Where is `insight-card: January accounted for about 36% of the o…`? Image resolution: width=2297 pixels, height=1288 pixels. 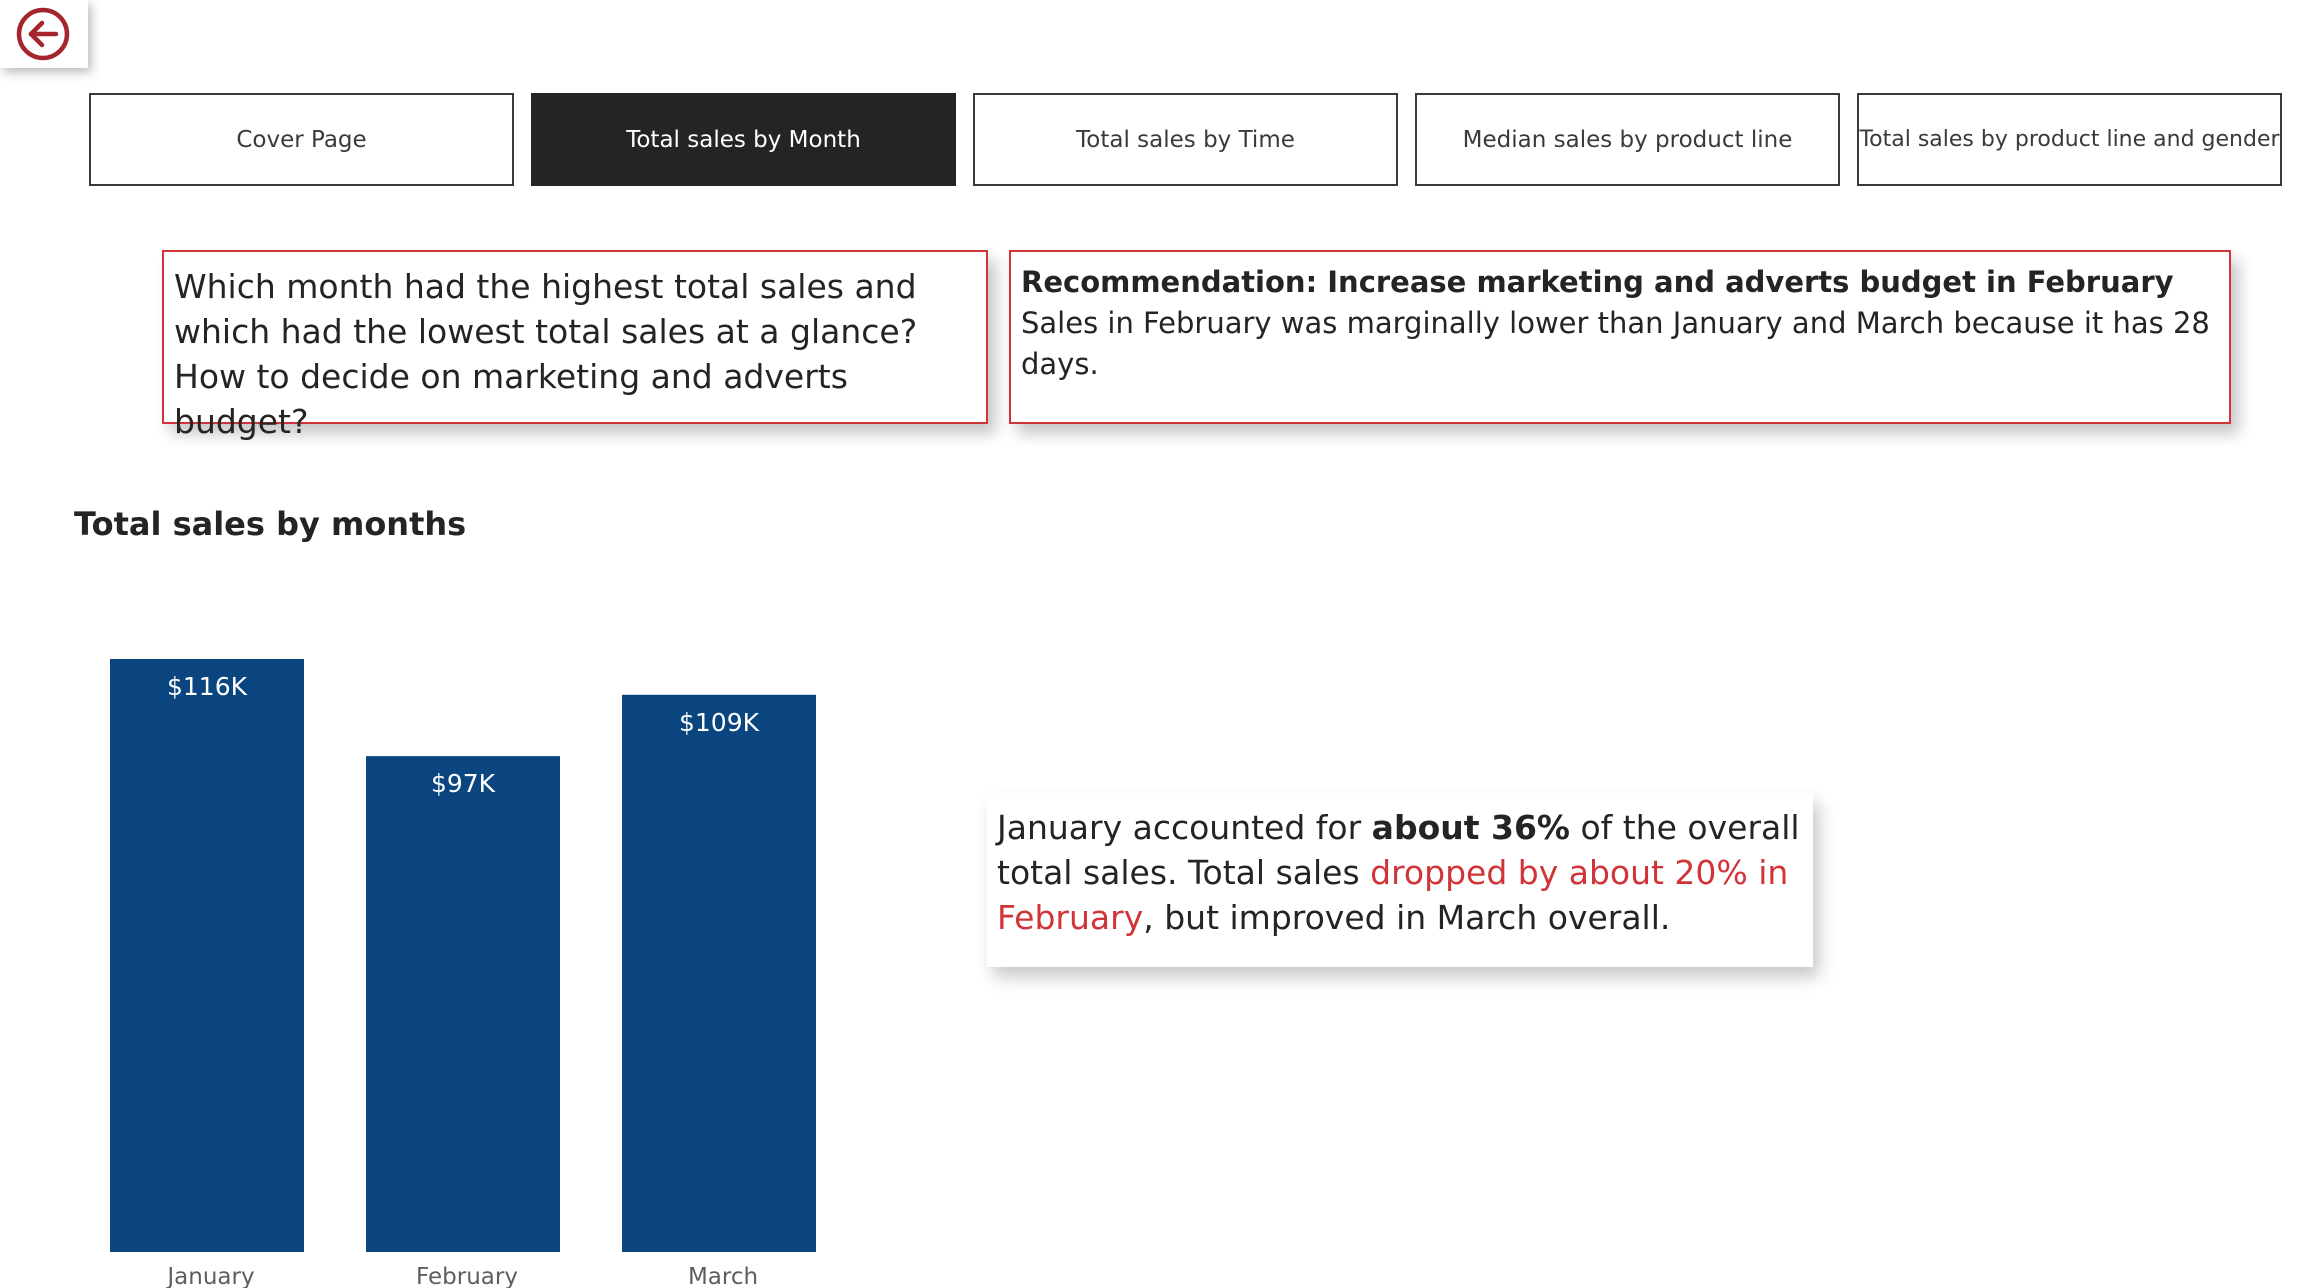 insight-card: January accounted for about 36% of the o… is located at coordinates (1400, 880).